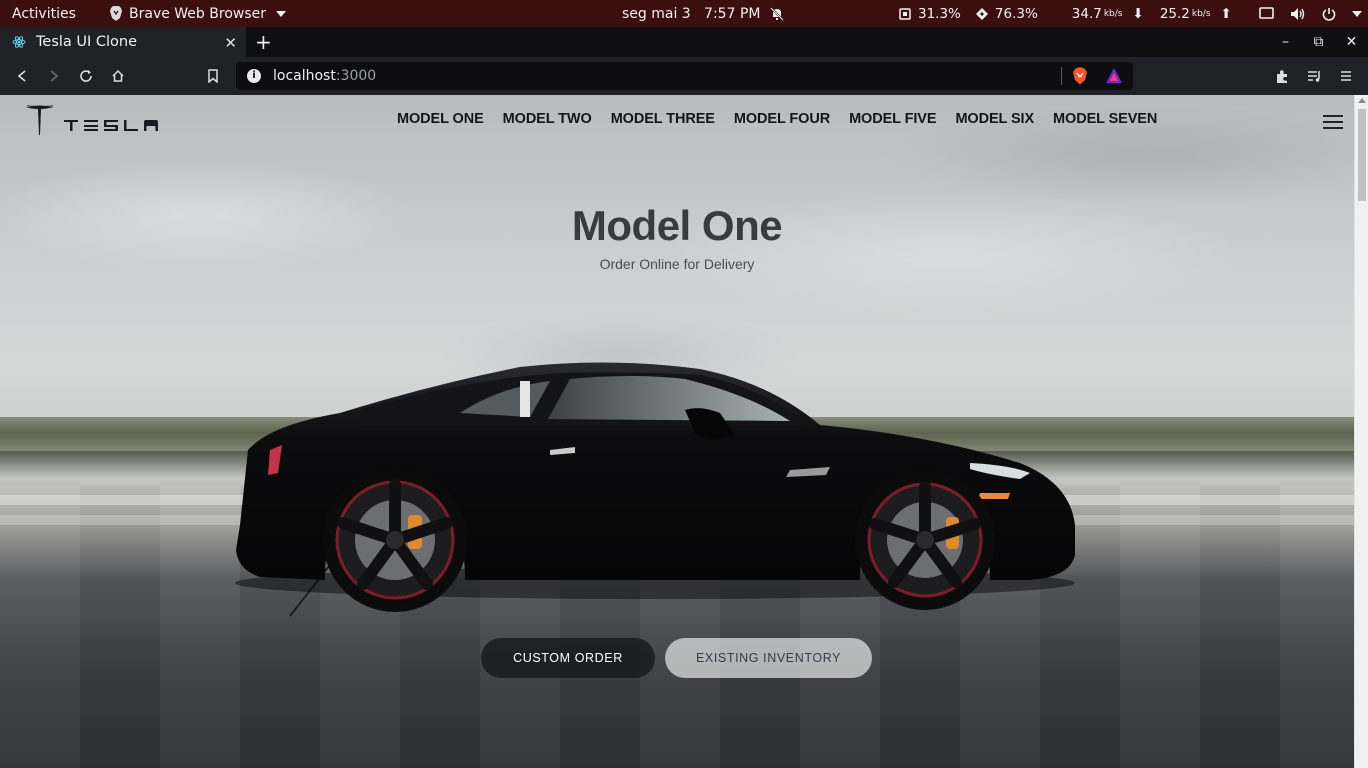 The image size is (1368, 768). What do you see at coordinates (230, 43) in the screenshot?
I see `close-tab-icon: ✕` at bounding box center [230, 43].